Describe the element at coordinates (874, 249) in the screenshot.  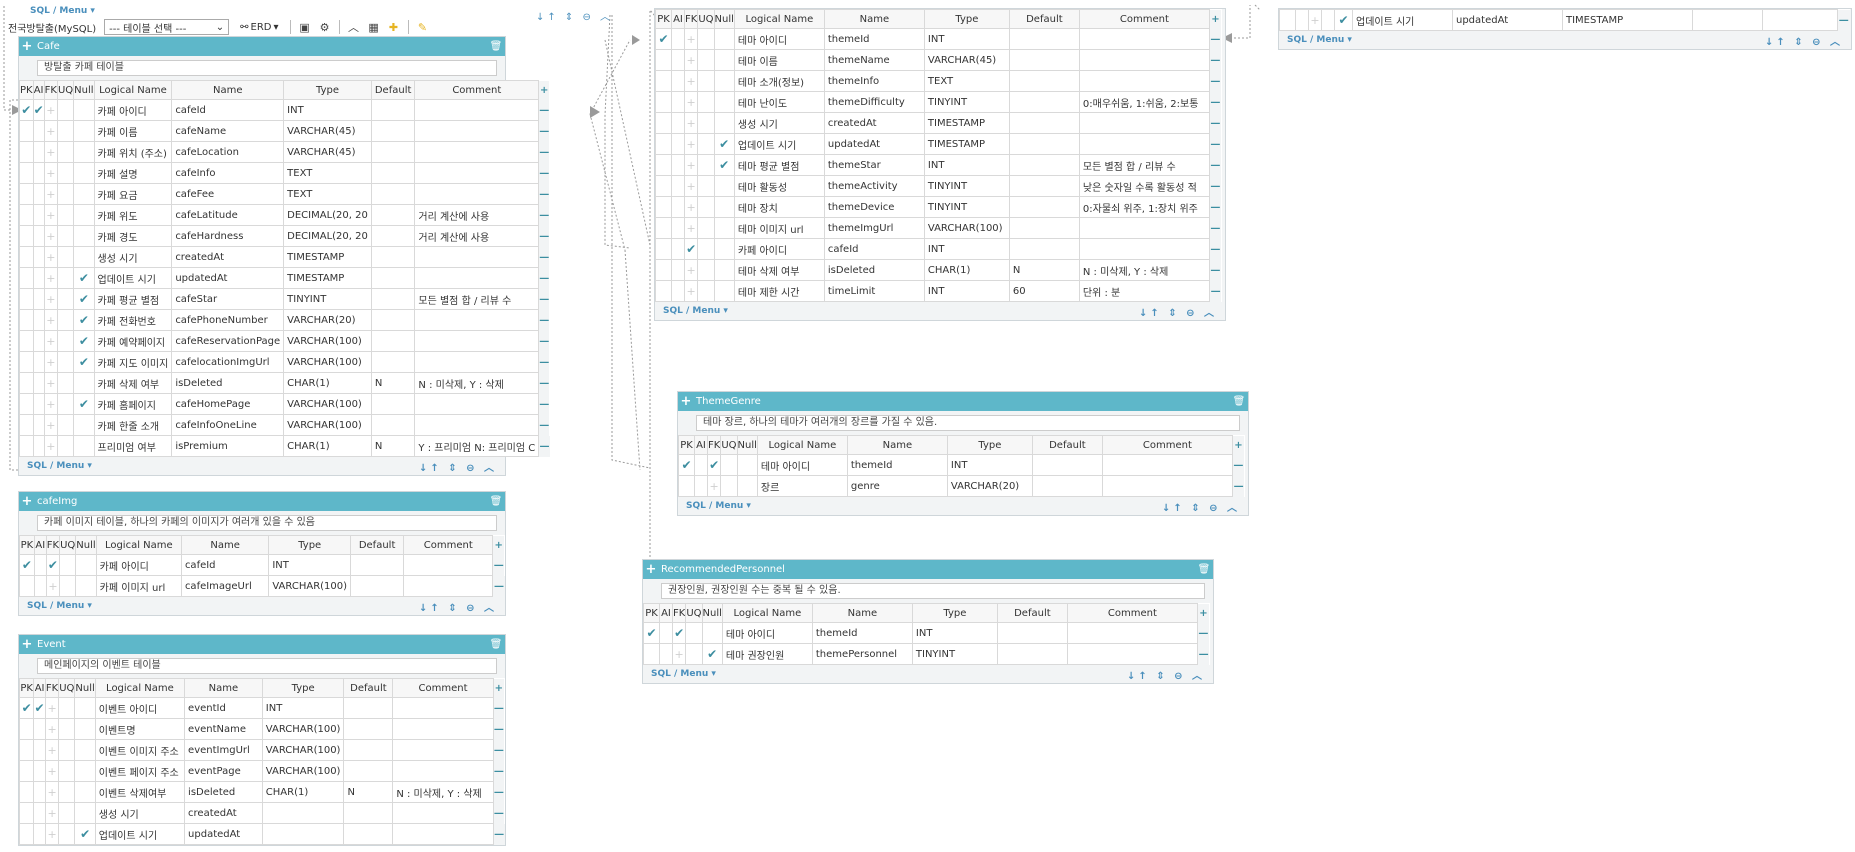
I see `name-cell: cafeId` at that location.